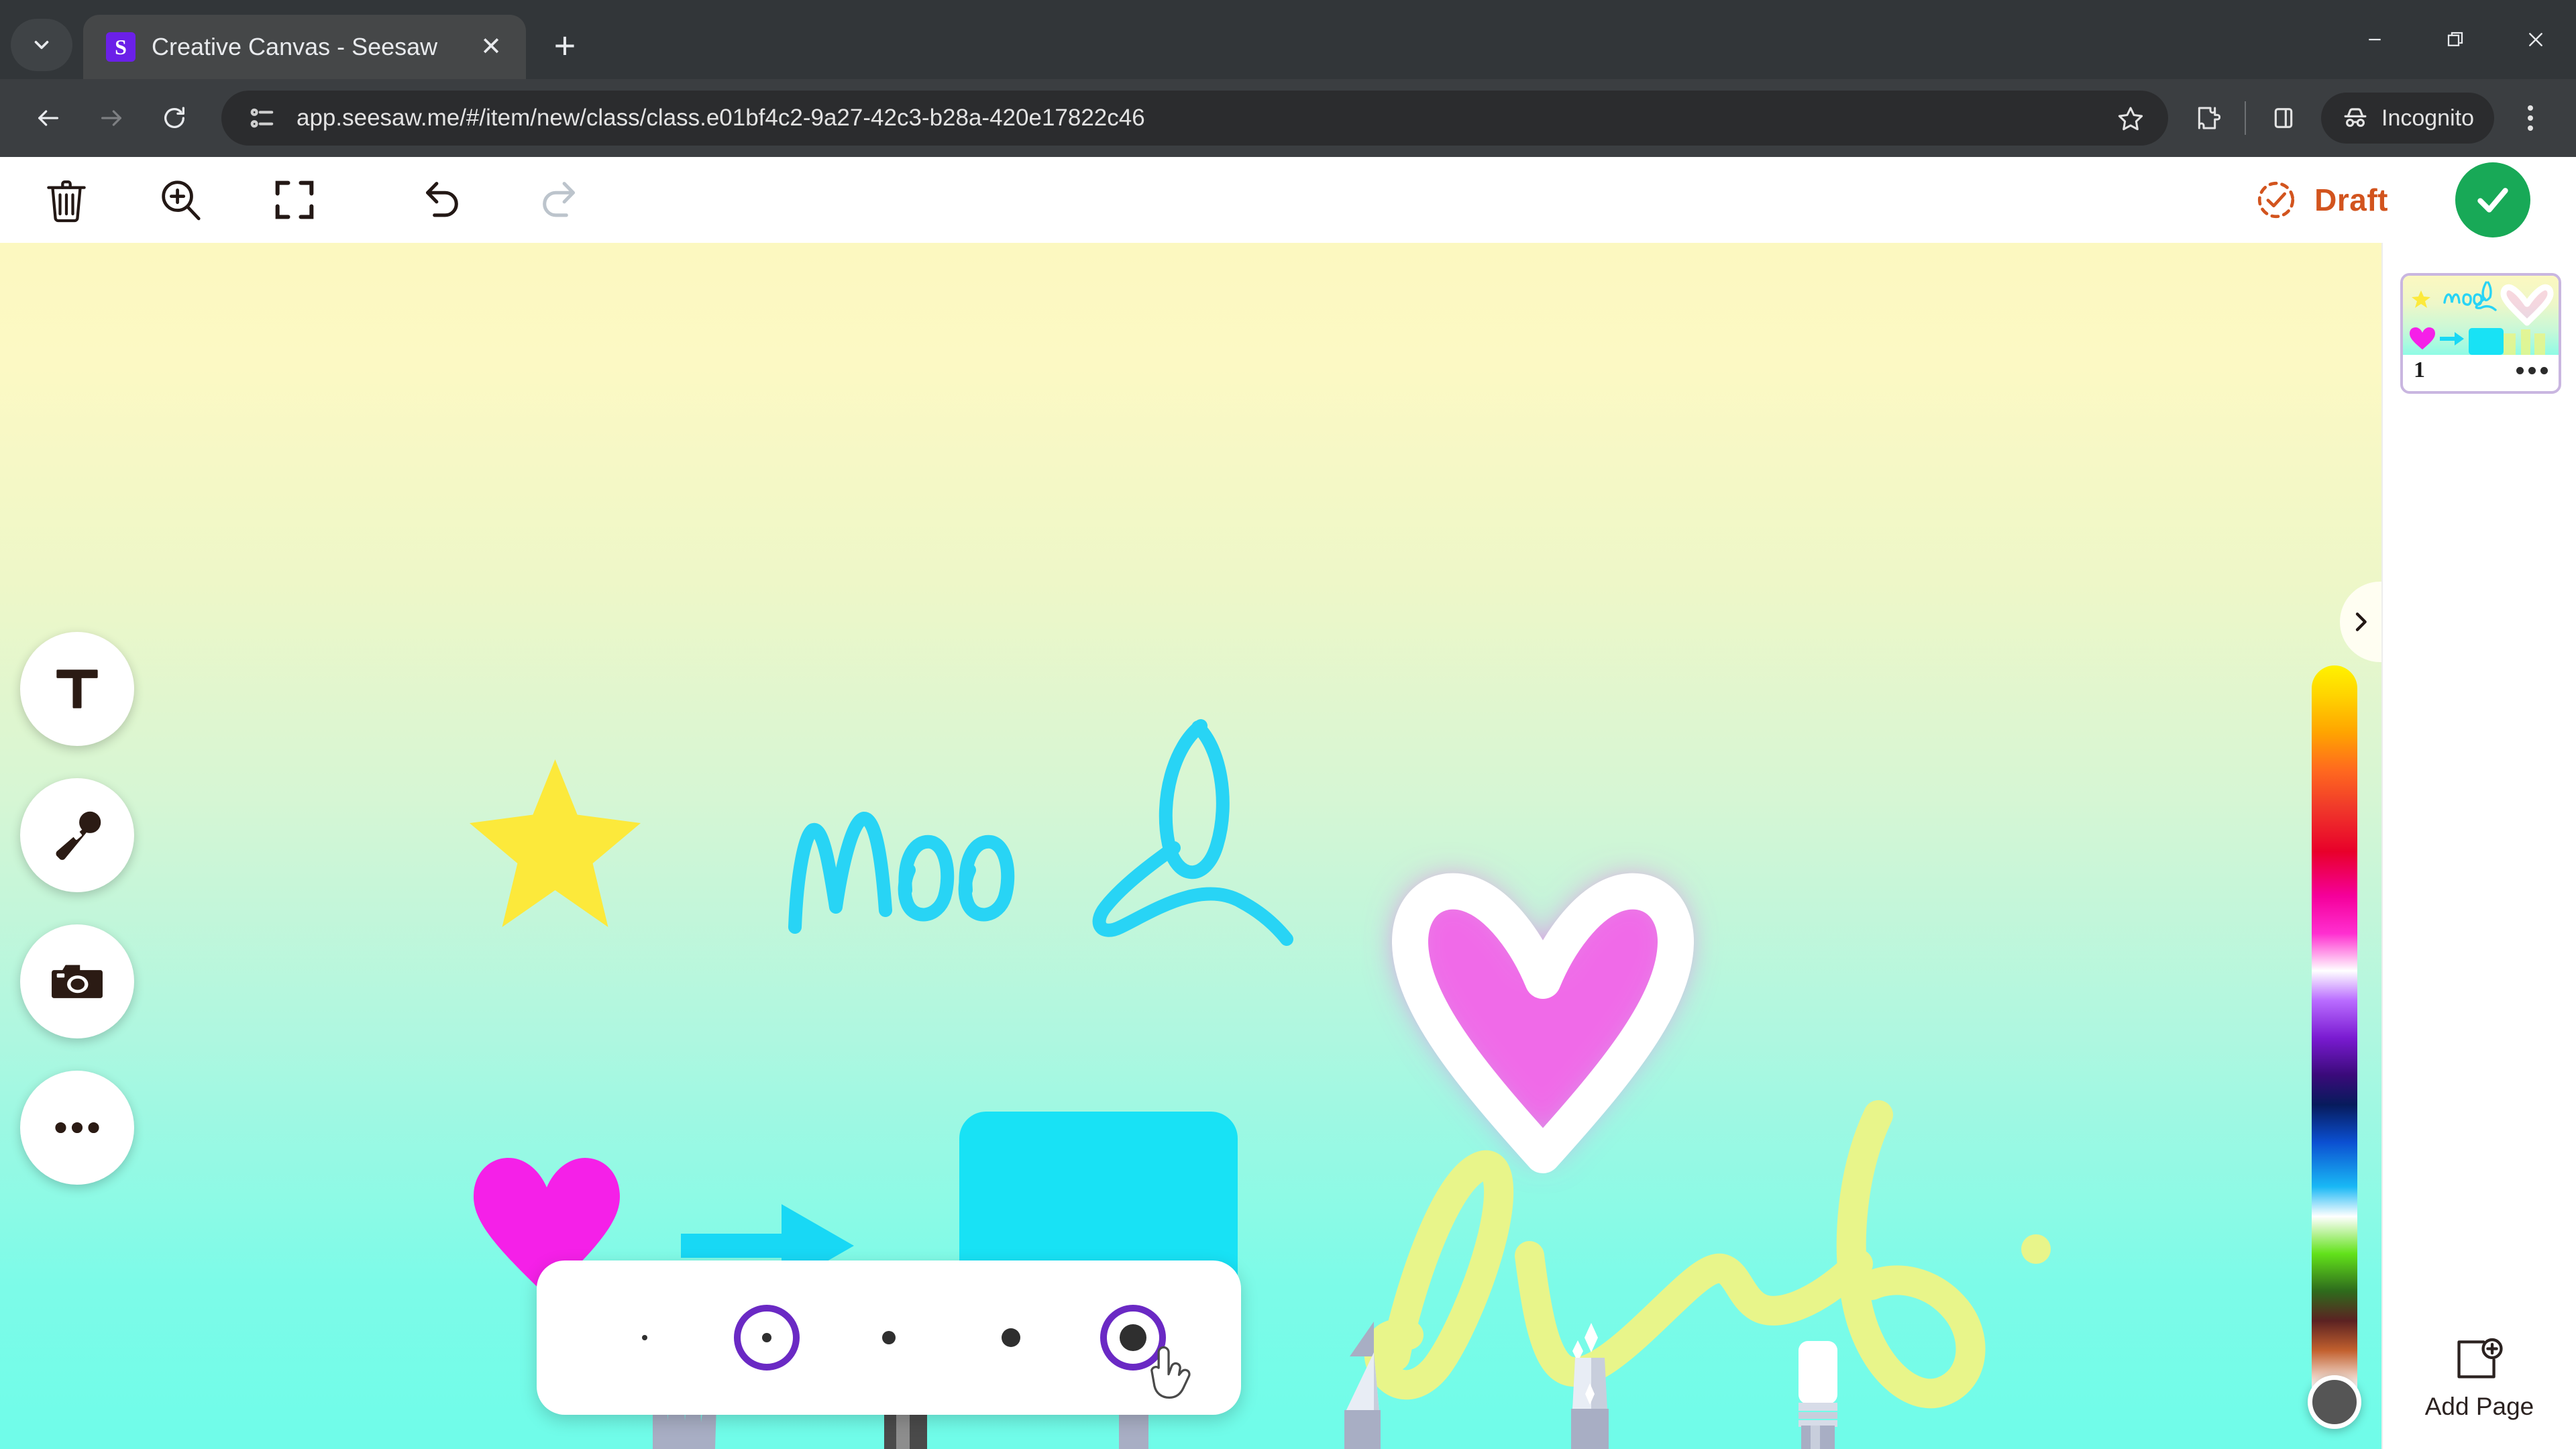 The height and width of the screenshot is (1449, 2576). I want to click on glitter-pen-icon, so click(1590, 1386).